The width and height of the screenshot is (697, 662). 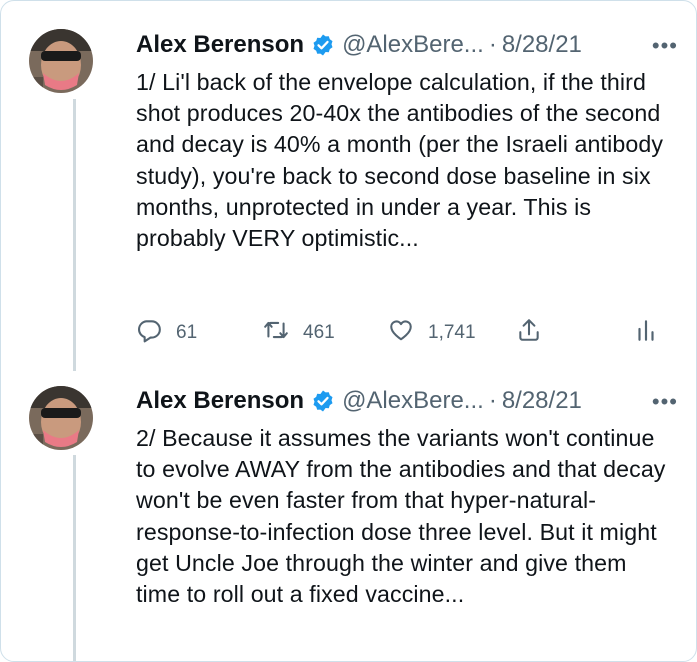 I want to click on tweet-actions: 61 461 1,741, so click(x=401, y=333).